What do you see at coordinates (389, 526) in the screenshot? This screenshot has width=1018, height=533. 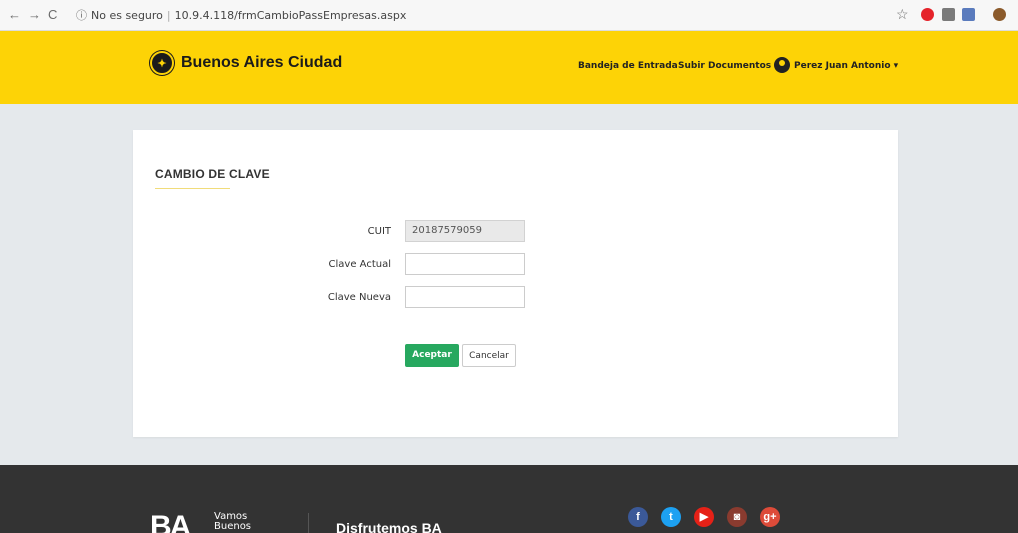 I see `footer-tagline: Disfrutemos BA` at bounding box center [389, 526].